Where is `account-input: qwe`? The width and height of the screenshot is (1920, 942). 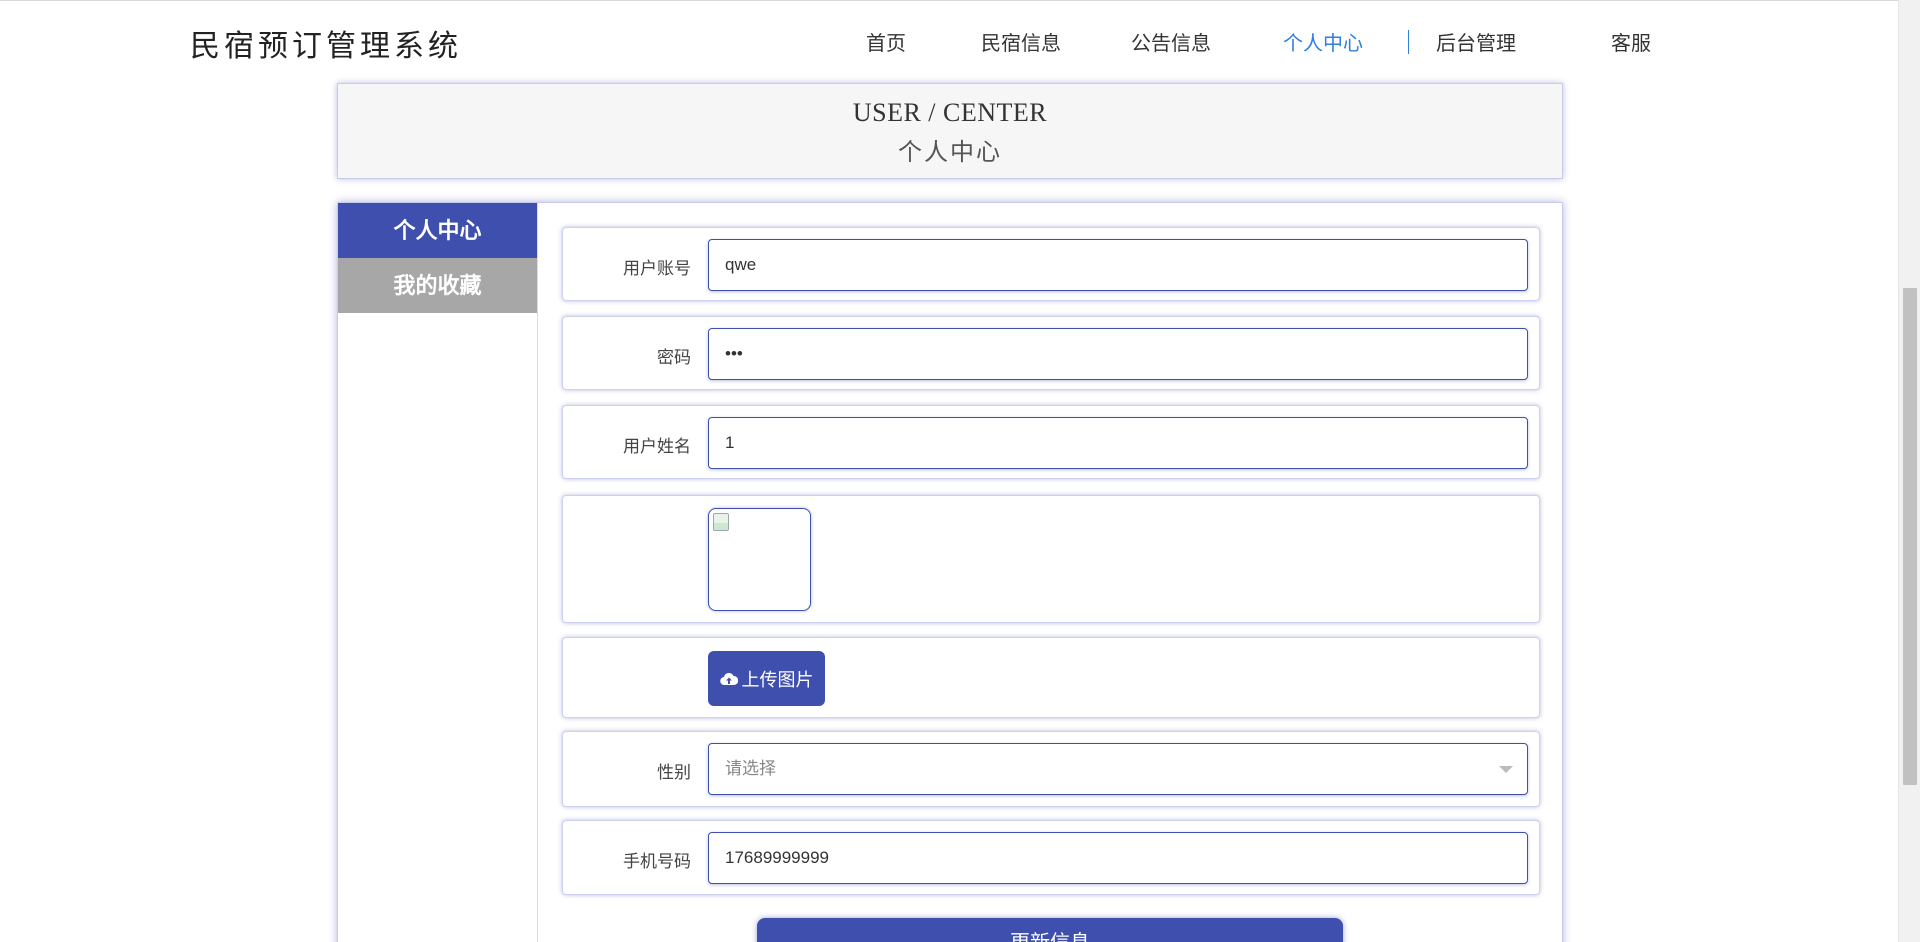
account-input: qwe is located at coordinates (1118, 265).